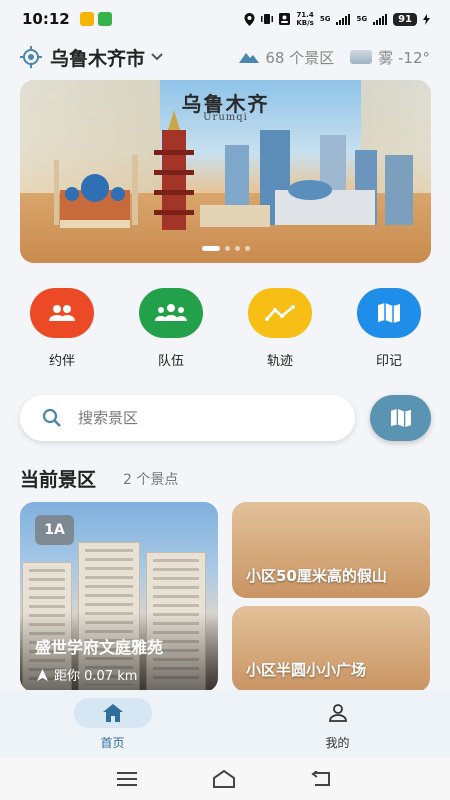 The height and width of the screenshot is (800, 450). Describe the element at coordinates (279, 361) in the screenshot. I see `action-label: 轨迹` at that location.